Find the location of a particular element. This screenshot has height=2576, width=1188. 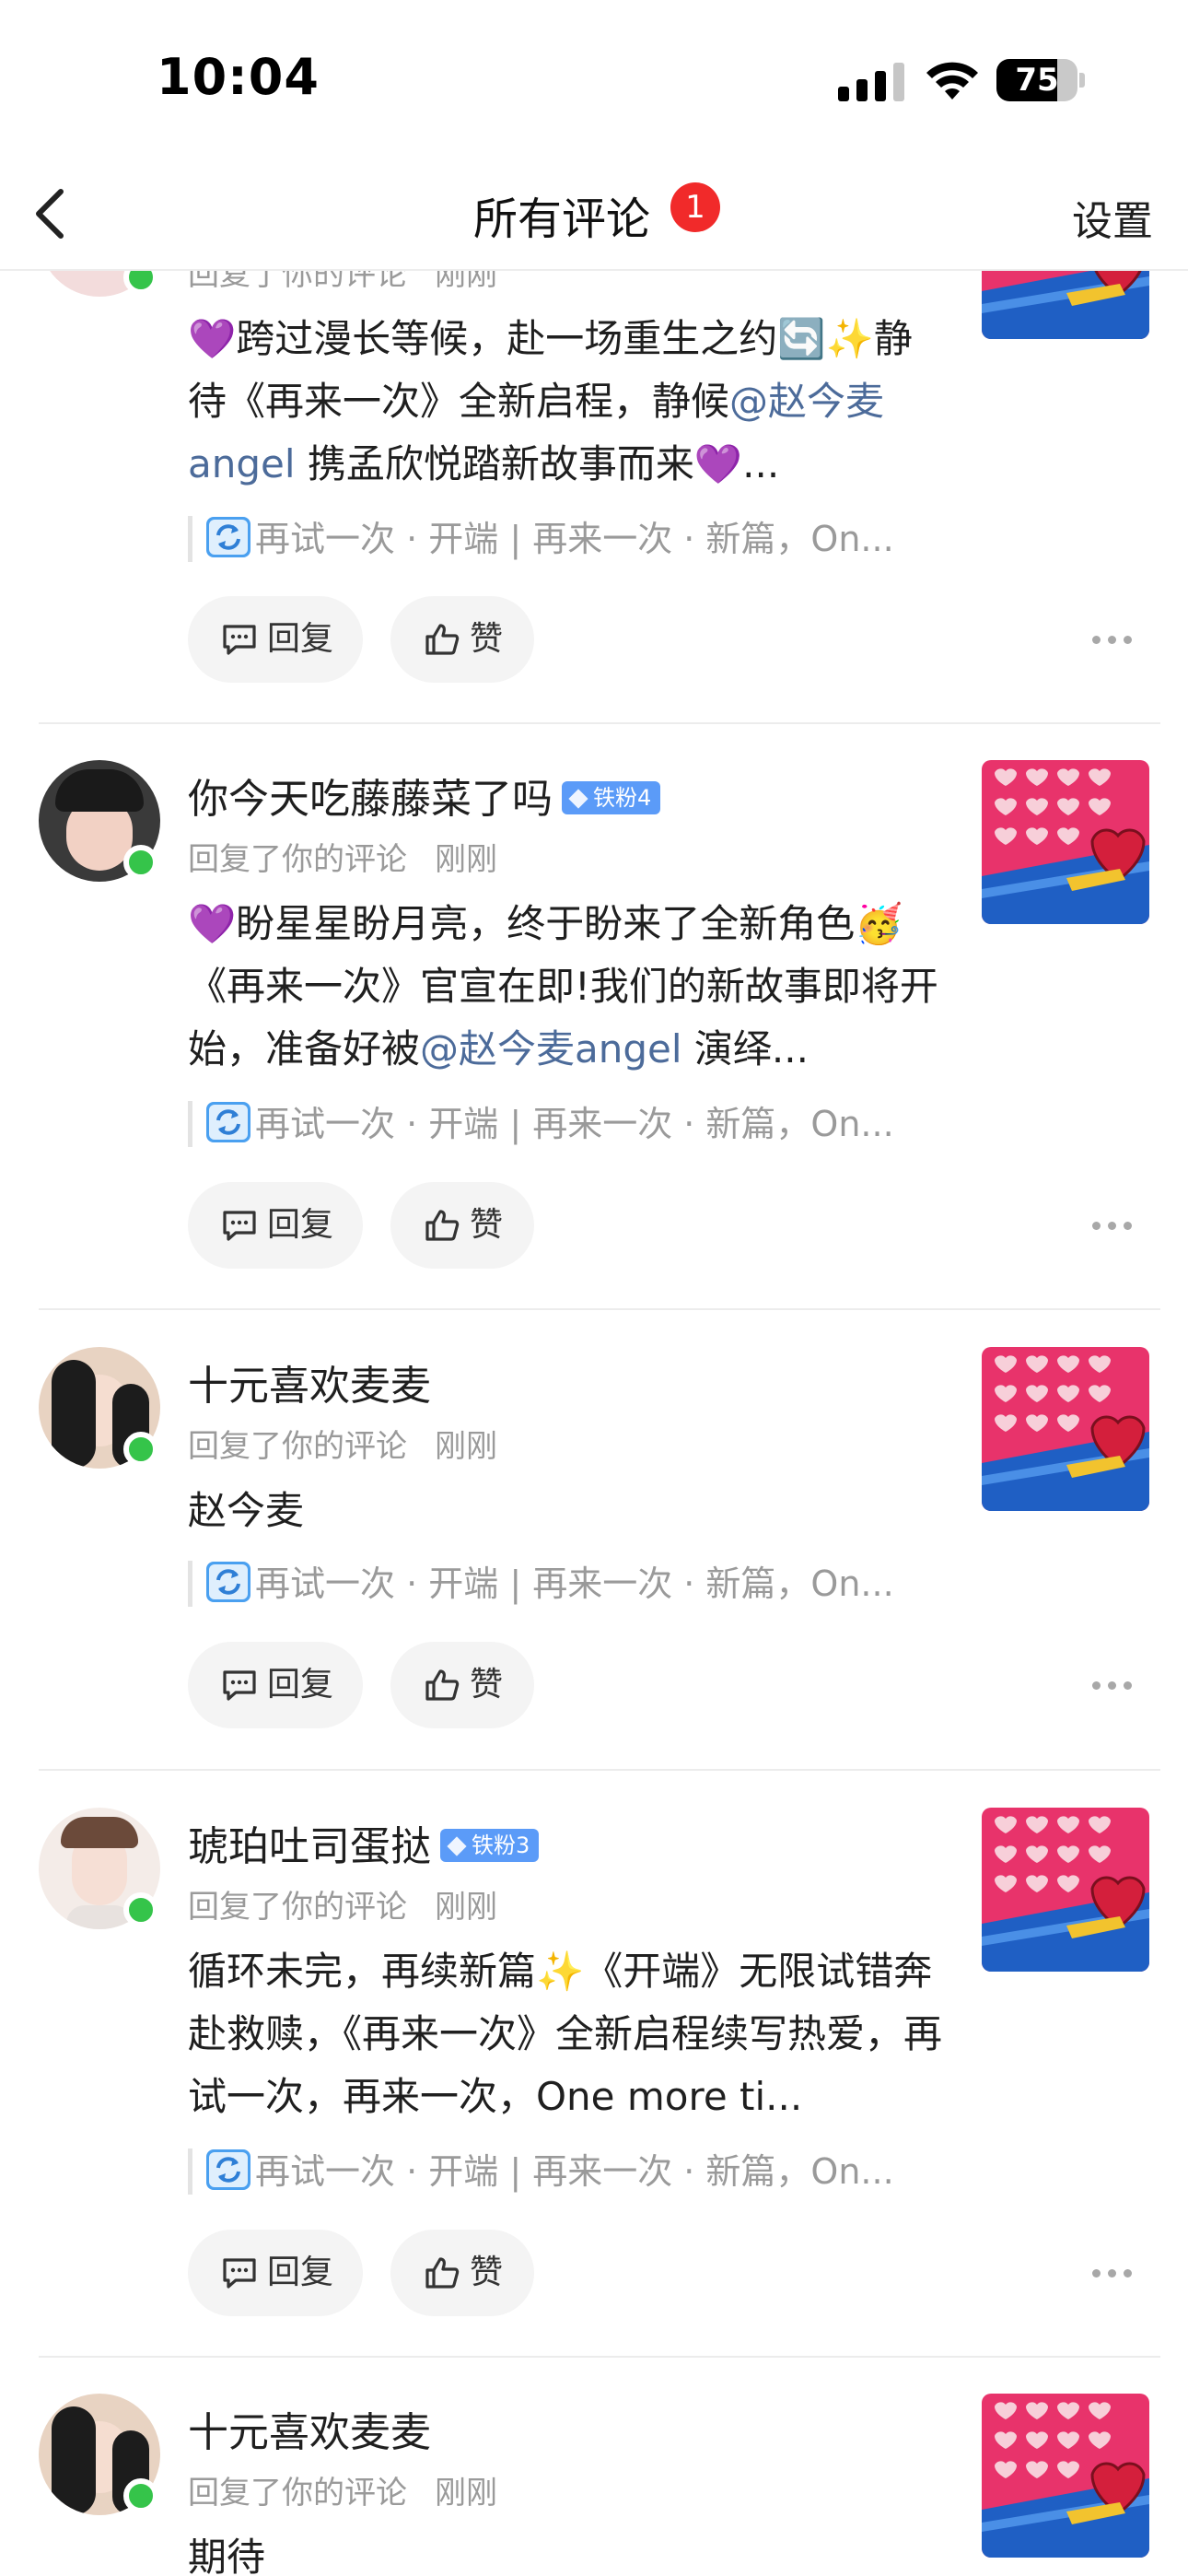

unread-count-badge: 1 is located at coordinates (695, 207).